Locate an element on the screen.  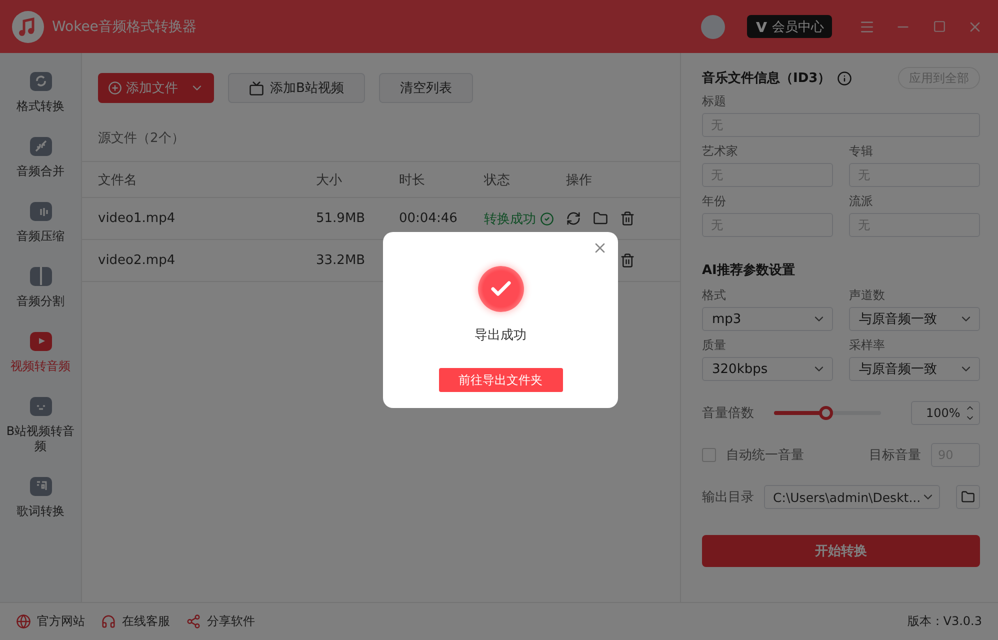
field-label: 标题 is located at coordinates (714, 101).